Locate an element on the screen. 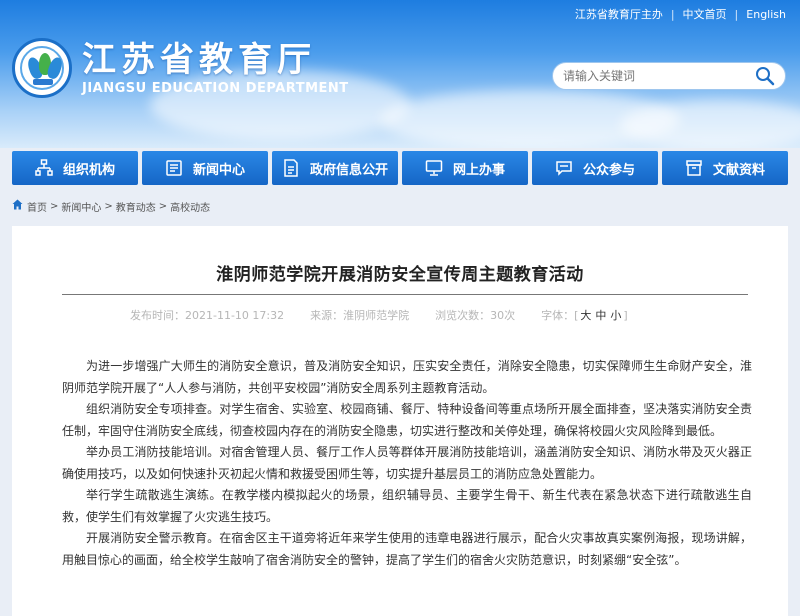  breadcrumb: 首页 > 新闻中心 > 教育动态 > 高校动态 is located at coordinates (111, 206).